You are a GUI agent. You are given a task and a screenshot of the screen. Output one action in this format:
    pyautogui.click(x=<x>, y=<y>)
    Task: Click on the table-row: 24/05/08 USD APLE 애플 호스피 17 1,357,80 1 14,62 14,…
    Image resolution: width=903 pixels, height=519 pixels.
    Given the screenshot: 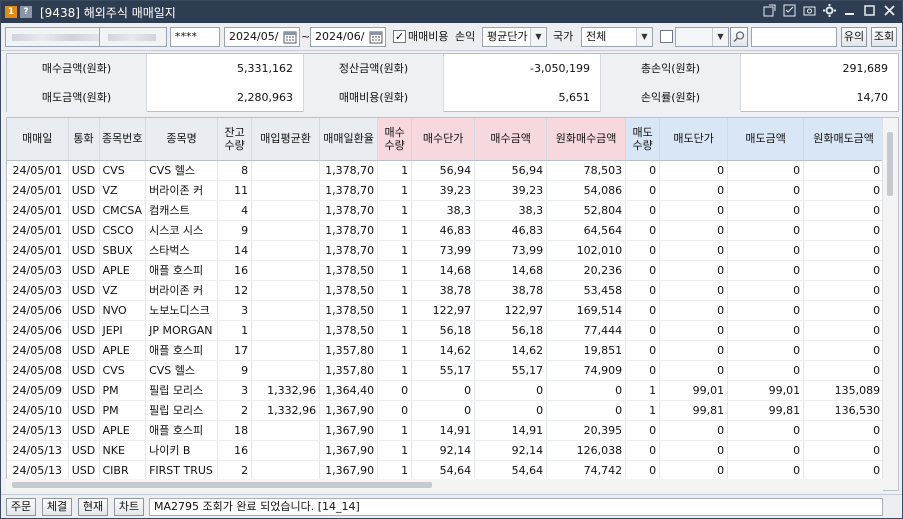 What is the action you would take?
    pyautogui.click(x=446, y=350)
    